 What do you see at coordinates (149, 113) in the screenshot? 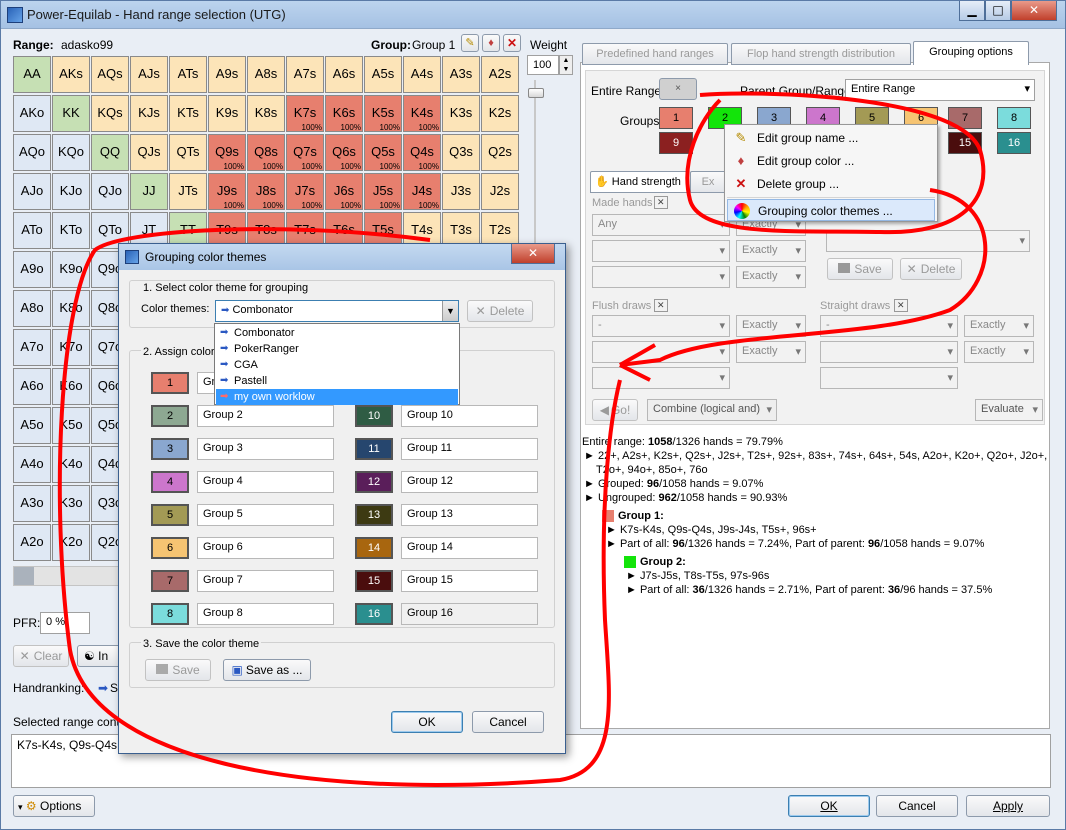
I see `hand-cell: KJs` at bounding box center [149, 113].